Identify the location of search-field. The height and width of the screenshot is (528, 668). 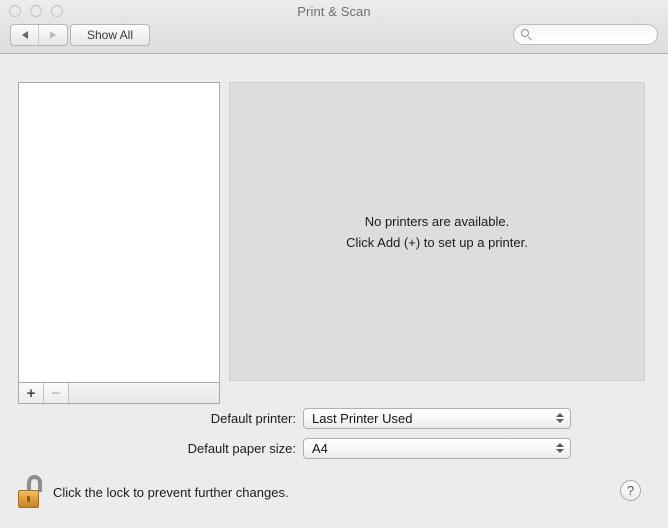
(585, 34).